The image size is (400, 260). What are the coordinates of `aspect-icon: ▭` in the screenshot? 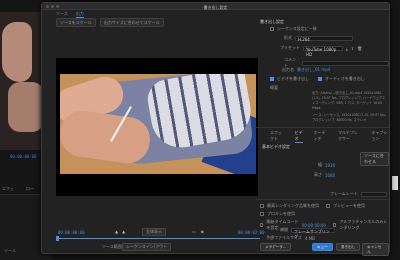 It's located at (194, 231).